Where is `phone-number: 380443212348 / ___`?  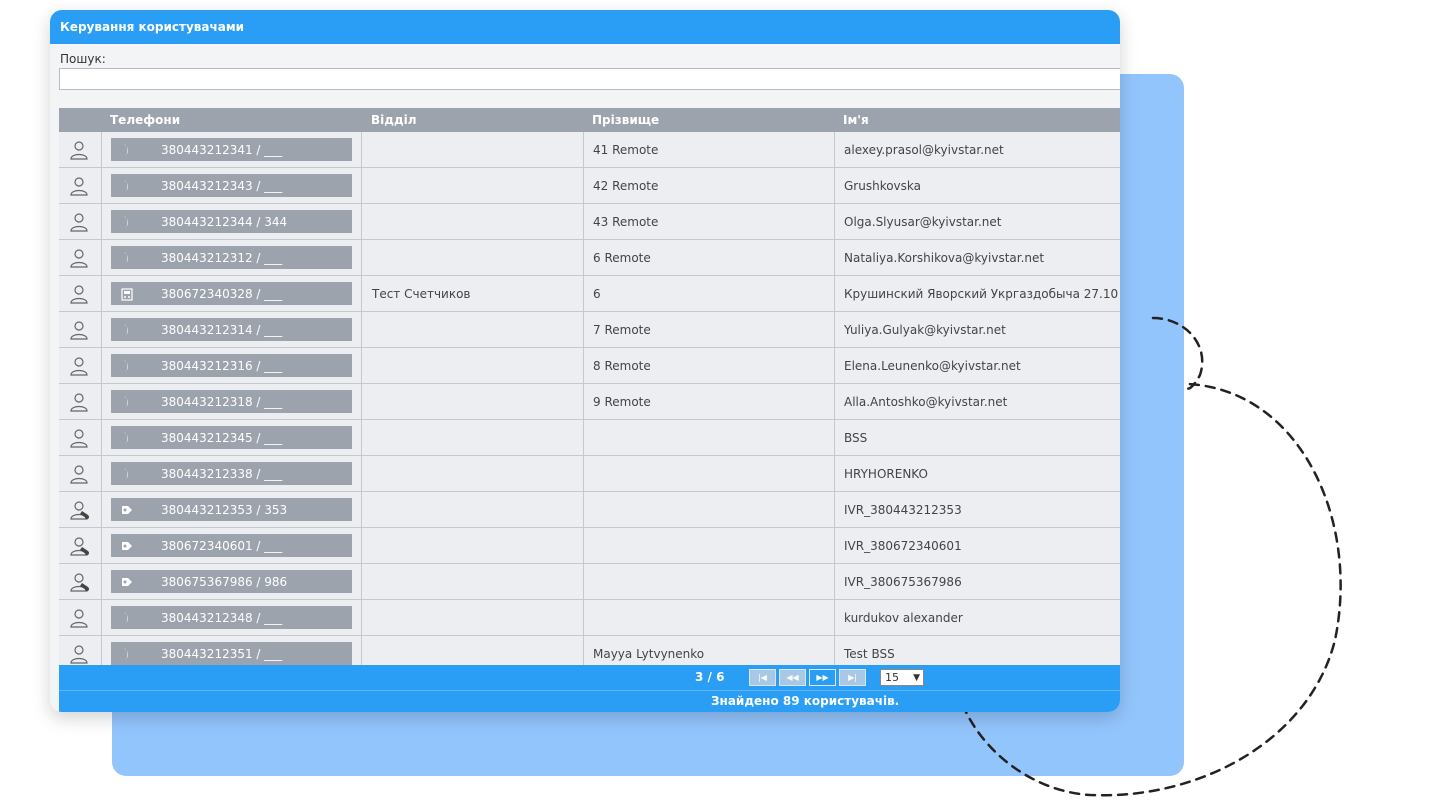
phone-number: 380443212348 / ___ is located at coordinates (222, 617).